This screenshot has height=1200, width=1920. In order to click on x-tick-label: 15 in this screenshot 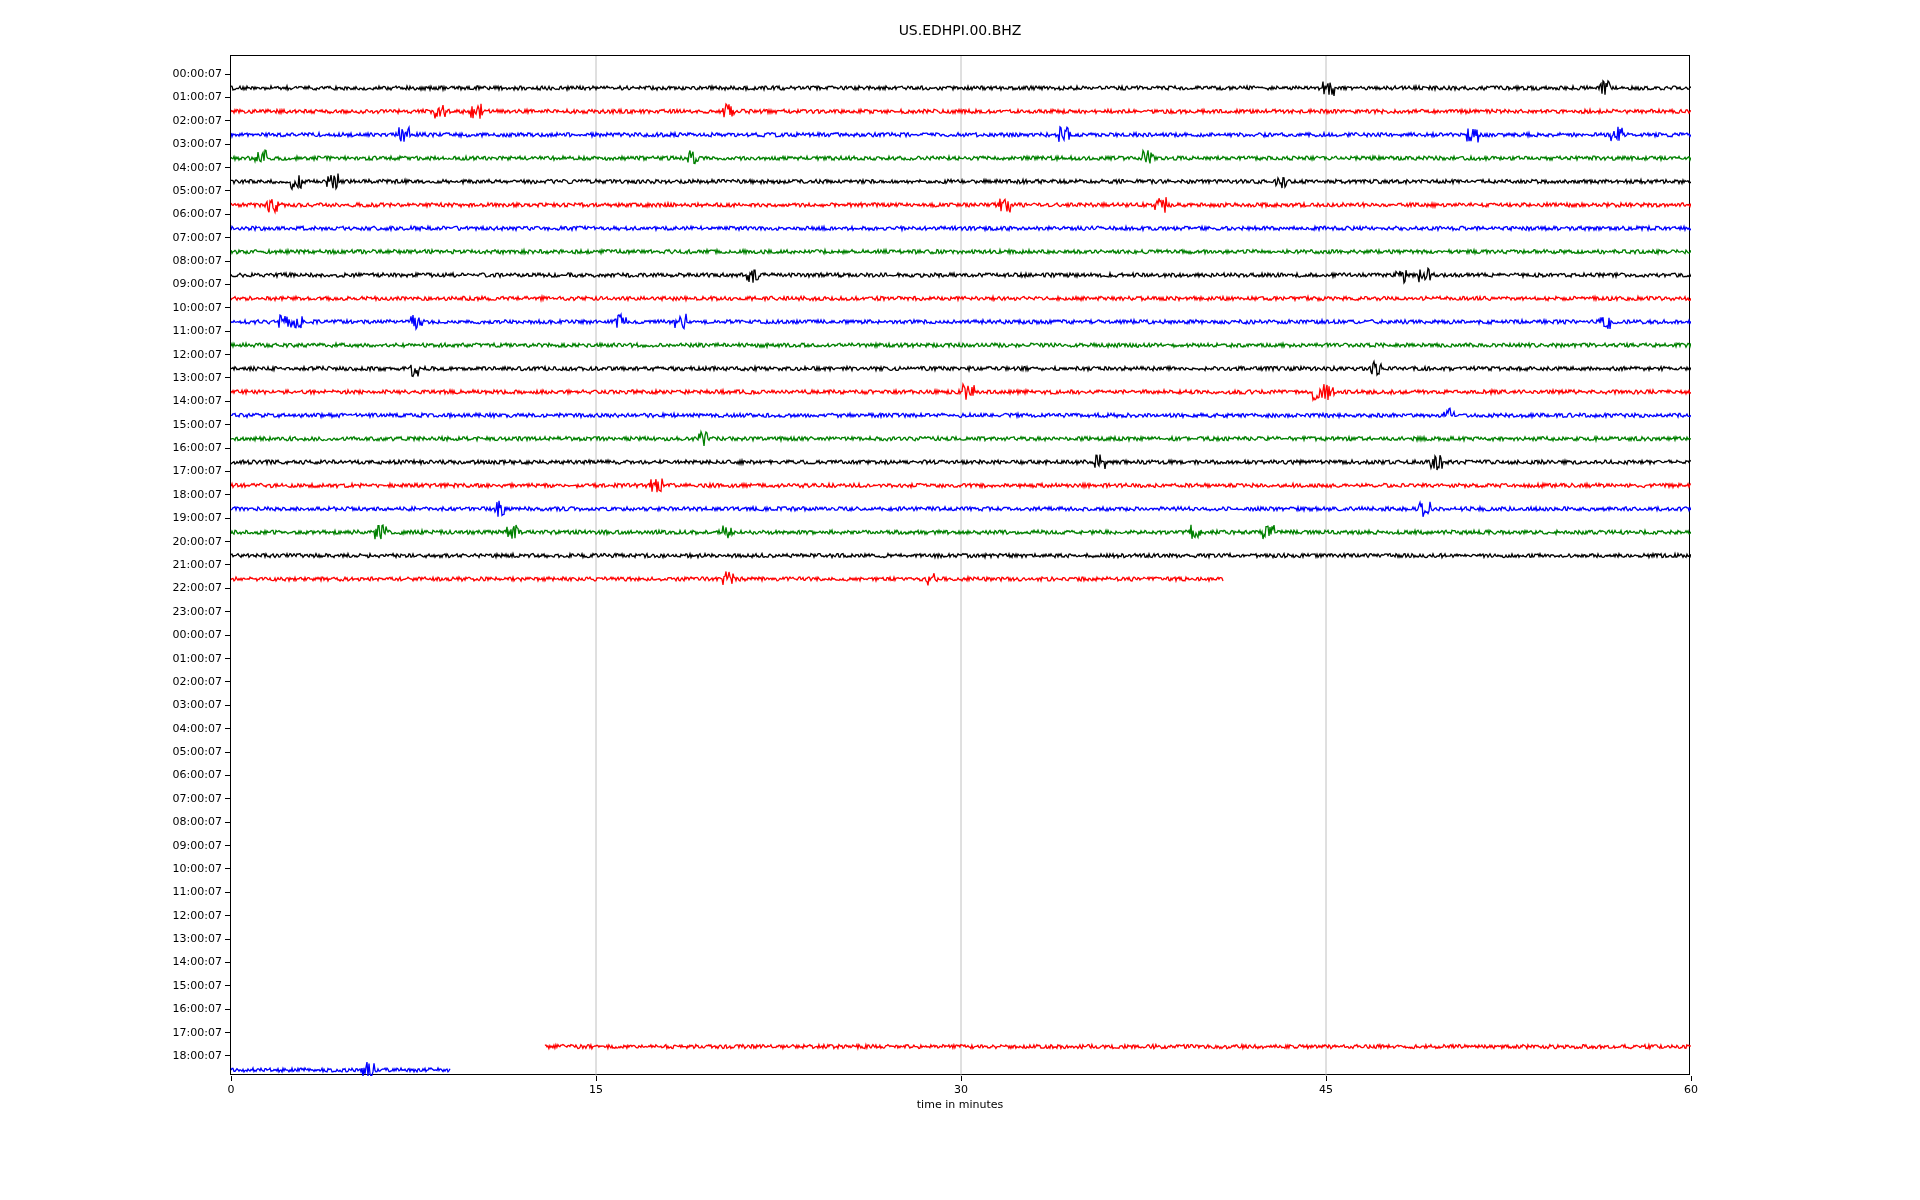, I will do `click(596, 1090)`.